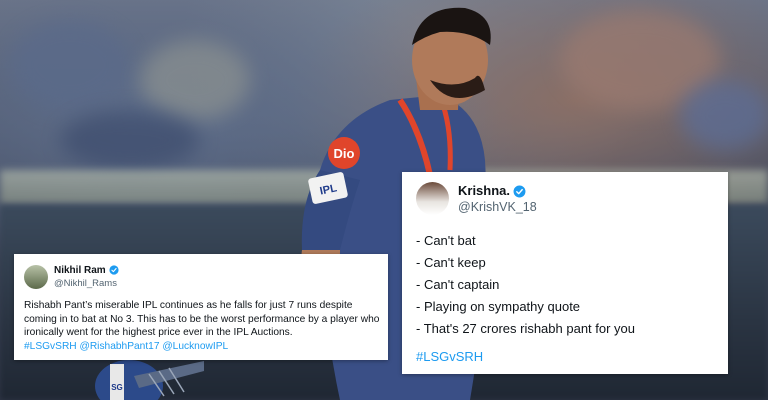 This screenshot has width=768, height=400. What do you see at coordinates (446, 240) in the screenshot?
I see `tweet-line: - Can't bat` at bounding box center [446, 240].